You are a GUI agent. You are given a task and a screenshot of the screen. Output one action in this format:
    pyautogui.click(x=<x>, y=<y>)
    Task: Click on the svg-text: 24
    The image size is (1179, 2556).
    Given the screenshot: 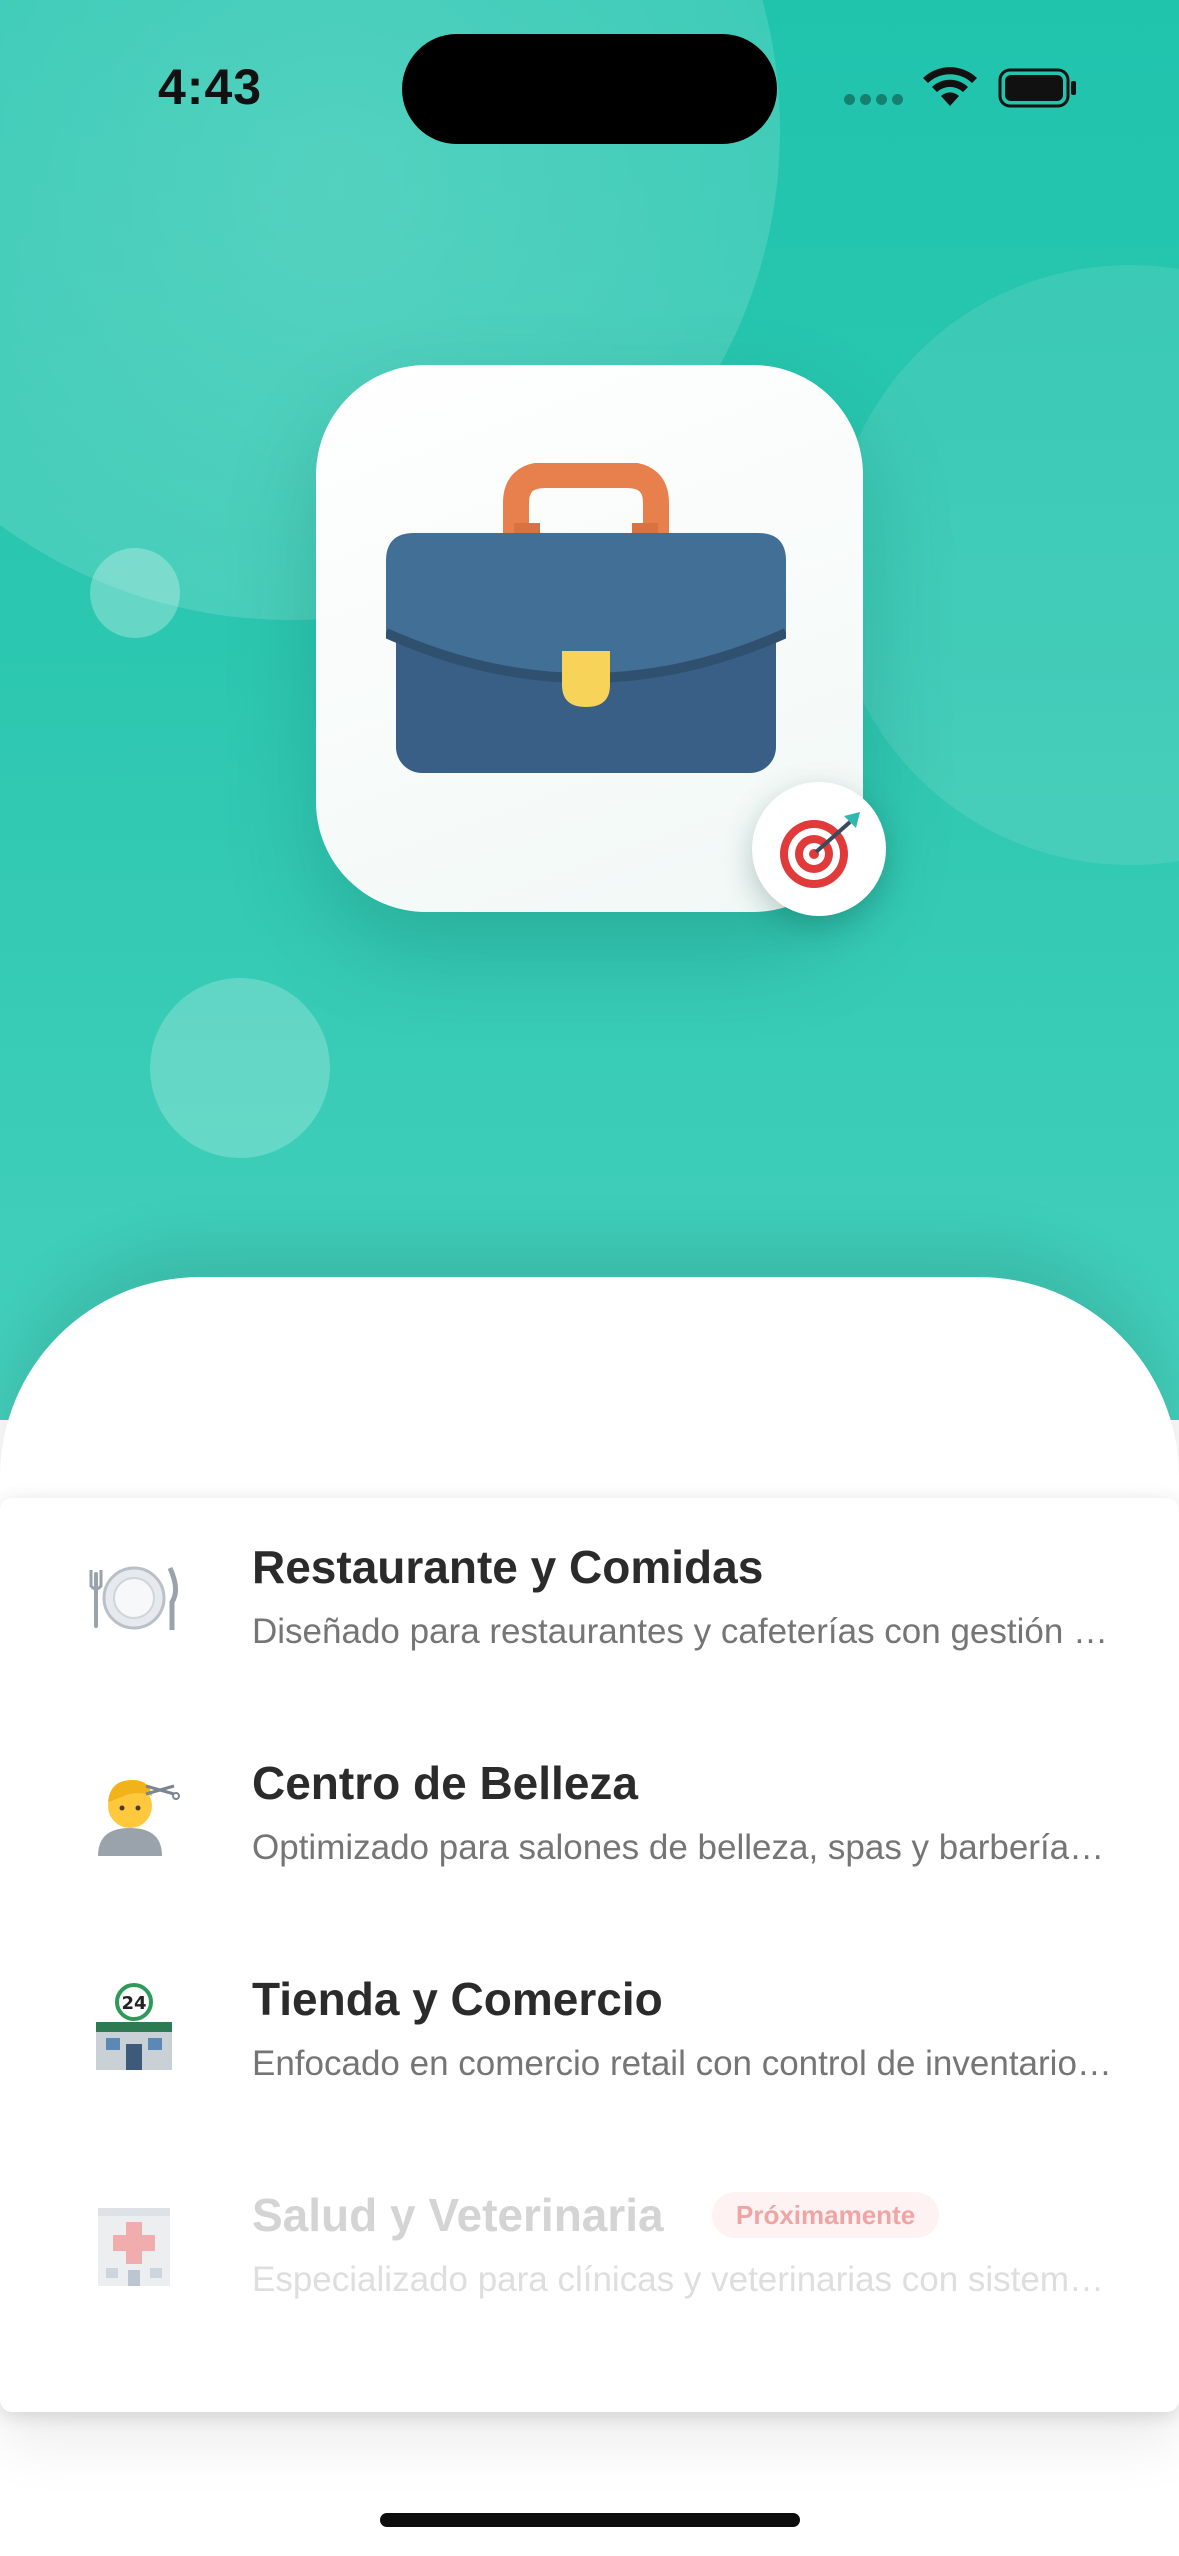 What is the action you would take?
    pyautogui.click(x=133, y=2003)
    